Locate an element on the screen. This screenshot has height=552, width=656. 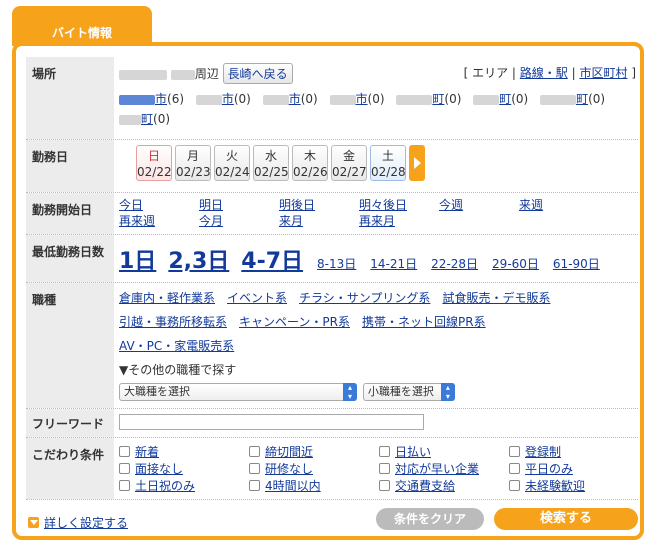
checkbox-fast-response is located at coordinates (384, 468).